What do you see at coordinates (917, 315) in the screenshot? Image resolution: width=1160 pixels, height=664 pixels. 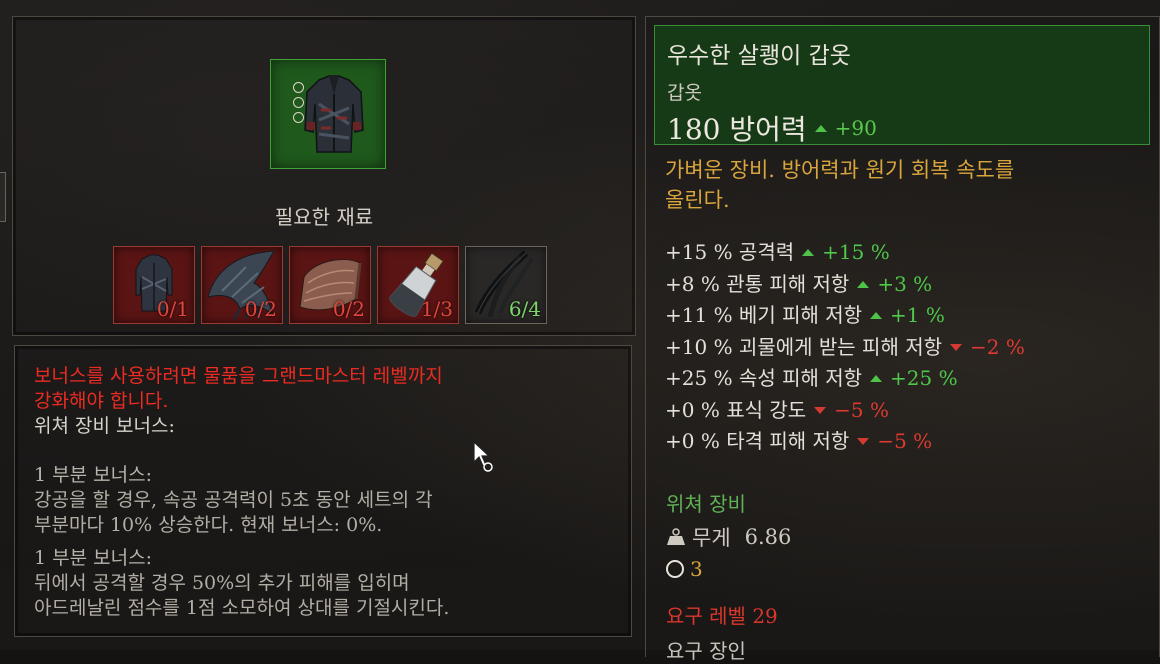 I see `stat-delta: +1 %` at bounding box center [917, 315].